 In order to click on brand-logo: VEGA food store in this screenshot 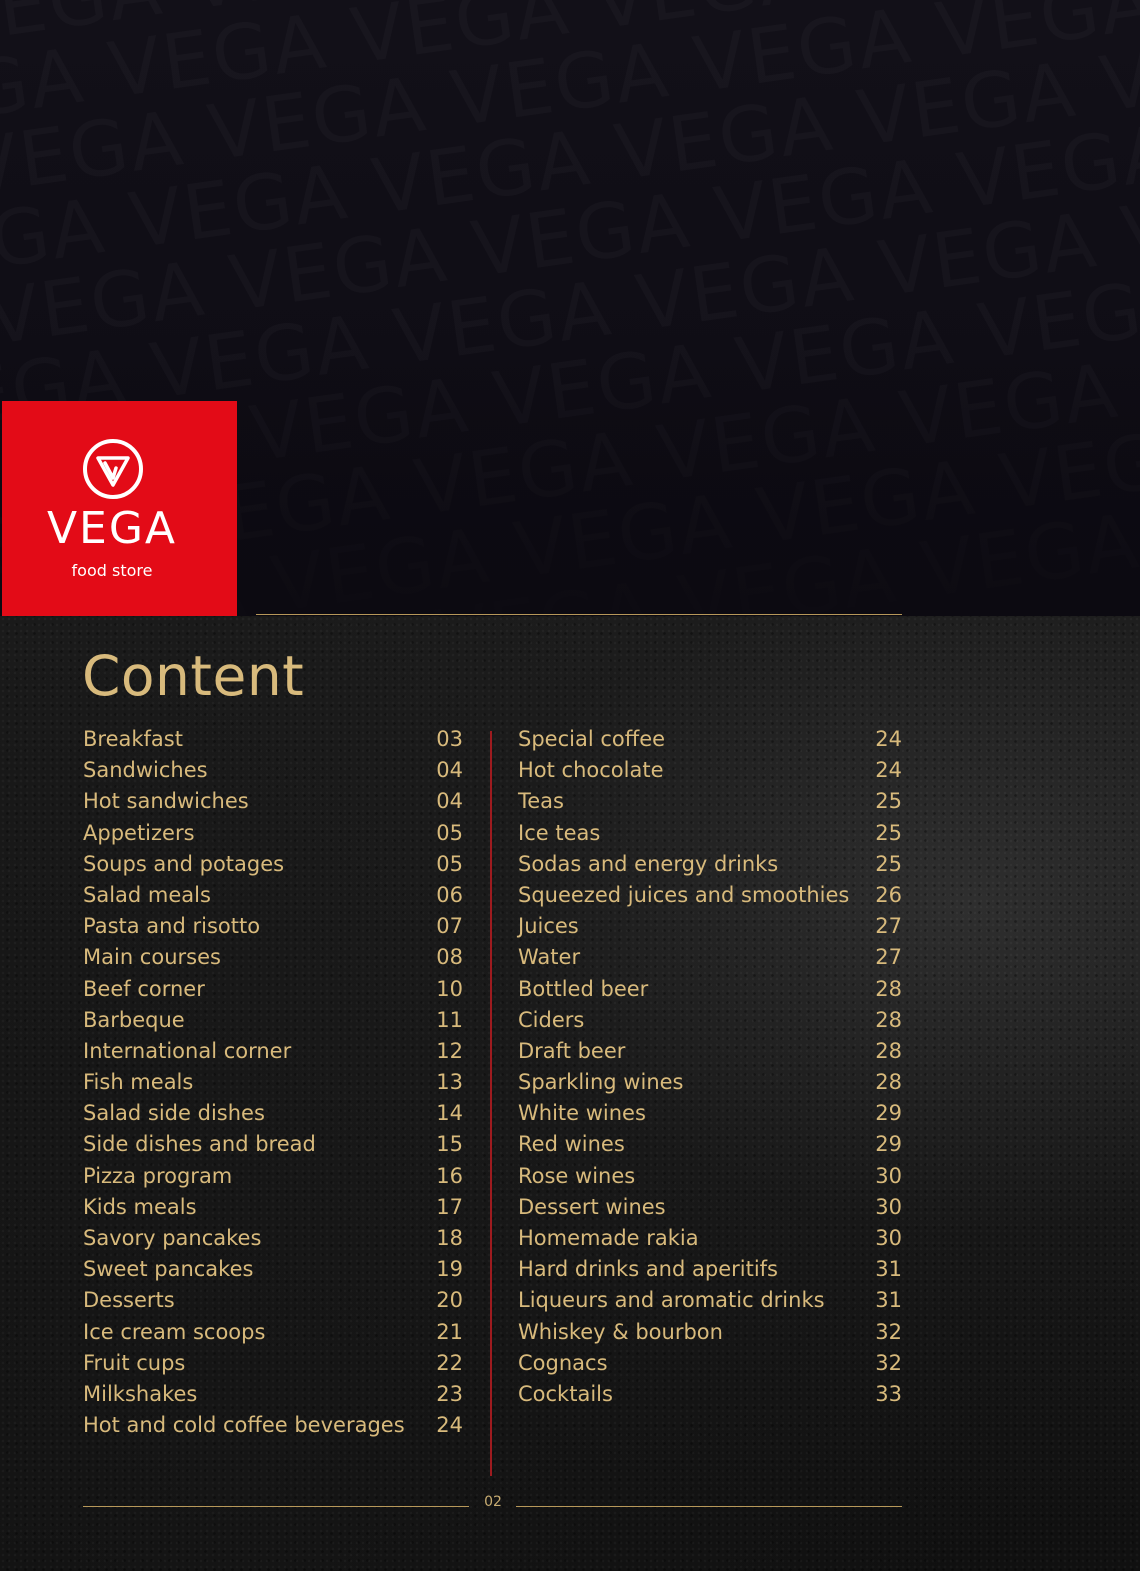, I will do `click(119, 508)`.